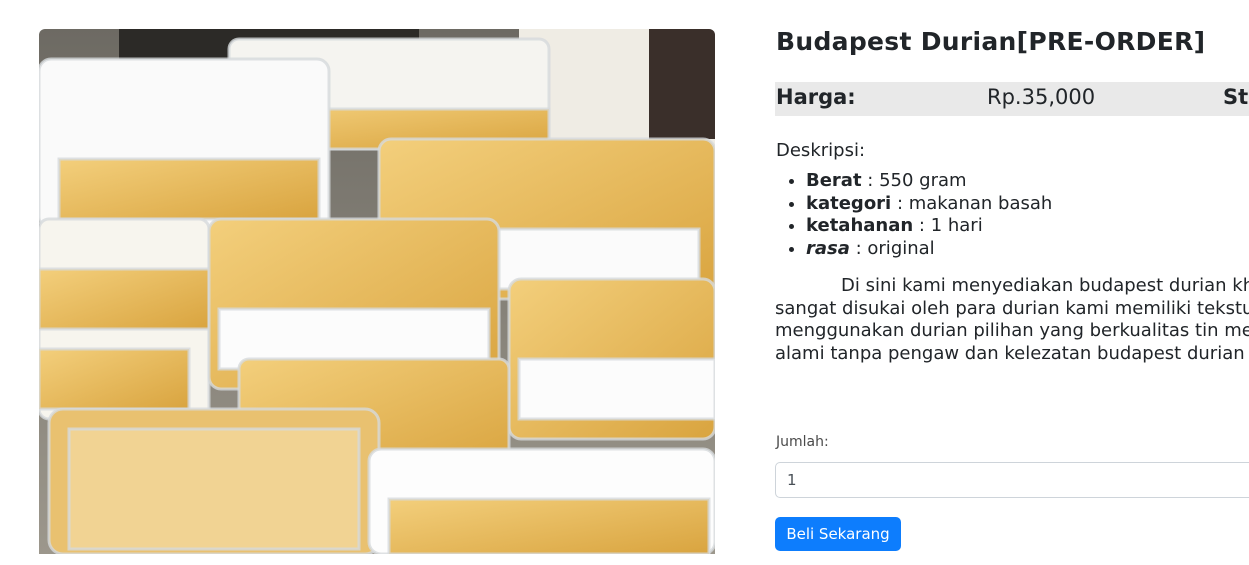  What do you see at coordinates (1027, 249) in the screenshot?
I see `spec-item-flavor: rasa : original` at bounding box center [1027, 249].